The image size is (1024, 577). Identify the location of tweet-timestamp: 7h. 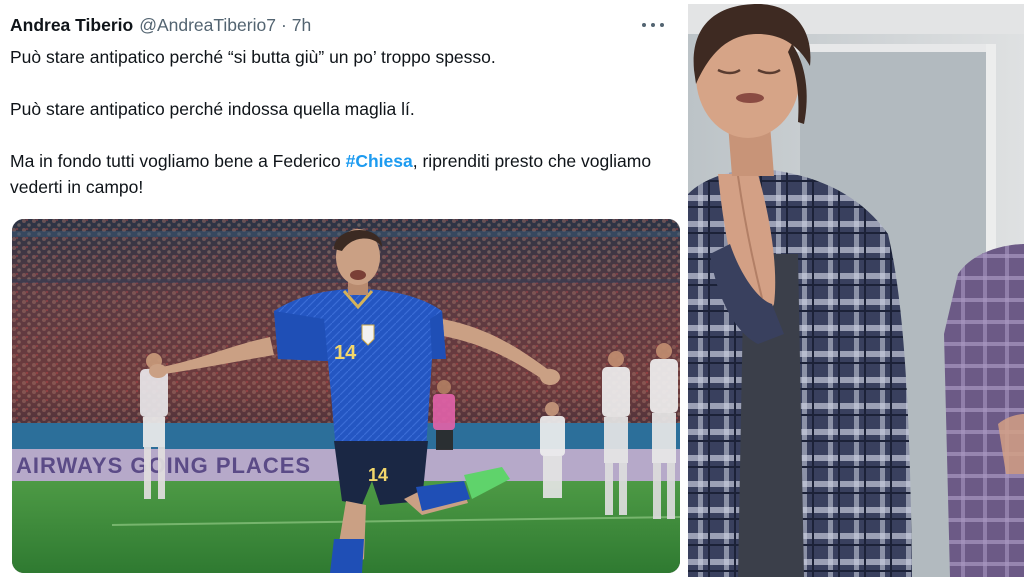
(301, 25).